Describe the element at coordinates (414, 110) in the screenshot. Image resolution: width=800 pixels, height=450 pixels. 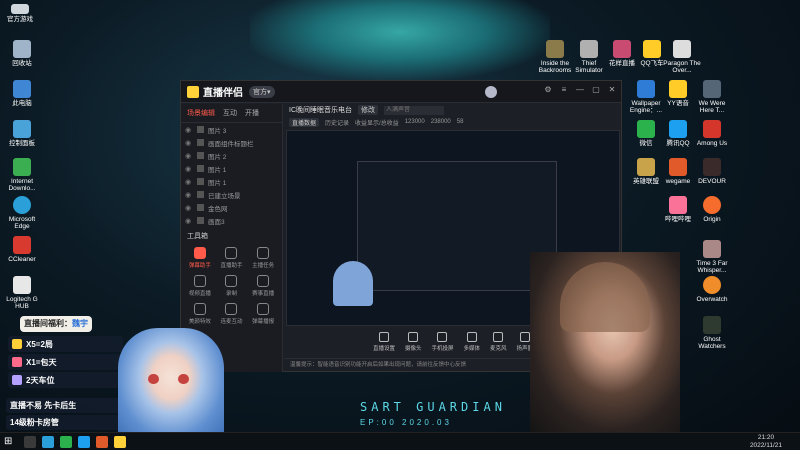
I see `room-tag-input` at that location.